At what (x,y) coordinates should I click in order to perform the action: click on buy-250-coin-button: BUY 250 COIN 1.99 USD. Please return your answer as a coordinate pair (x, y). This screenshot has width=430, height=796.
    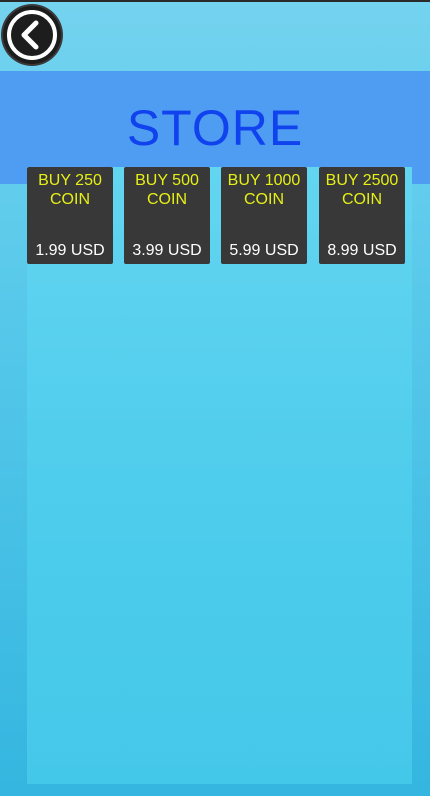
    Looking at the image, I should click on (70, 215).